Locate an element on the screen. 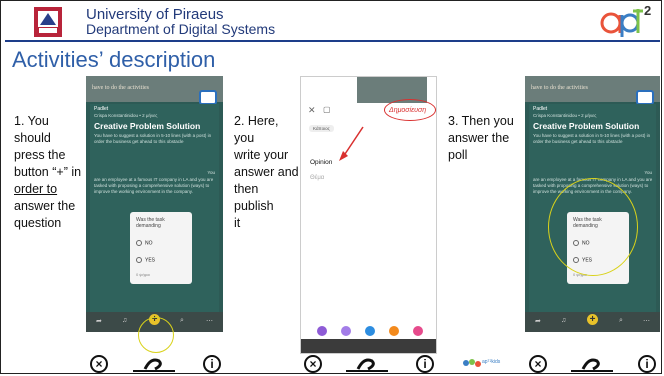 The height and width of the screenshot is (376, 664). camera-tool-icon is located at coordinates (322, 331).